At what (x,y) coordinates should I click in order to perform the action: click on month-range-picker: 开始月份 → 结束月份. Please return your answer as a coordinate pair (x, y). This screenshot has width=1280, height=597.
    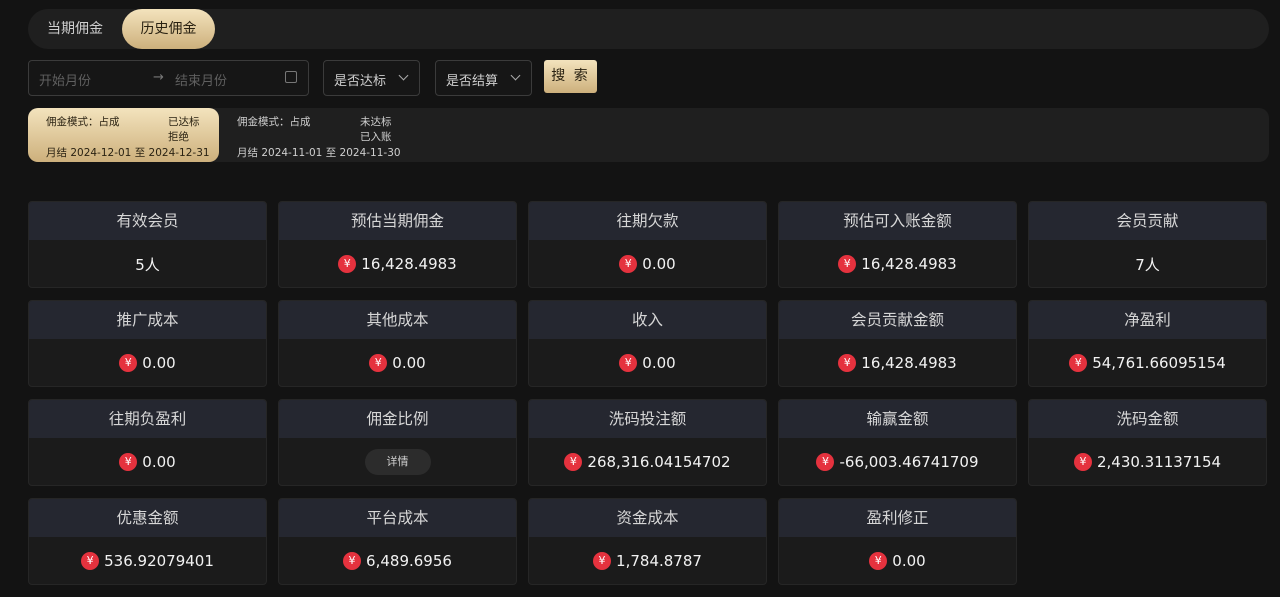
    Looking at the image, I should click on (168, 78).